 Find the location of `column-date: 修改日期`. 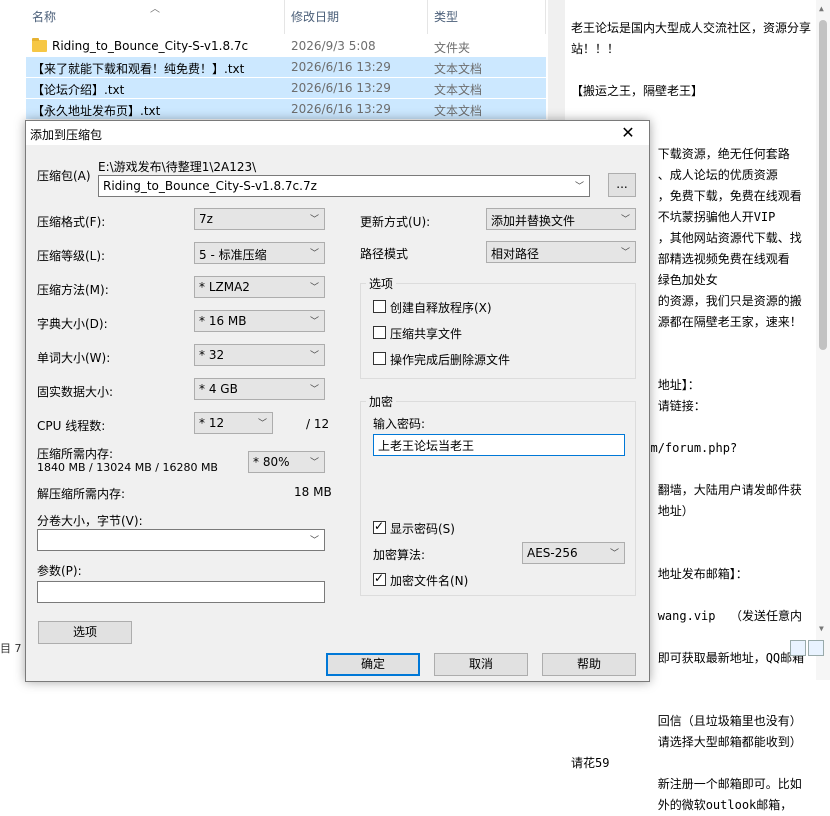

column-date: 修改日期 is located at coordinates (315, 17).